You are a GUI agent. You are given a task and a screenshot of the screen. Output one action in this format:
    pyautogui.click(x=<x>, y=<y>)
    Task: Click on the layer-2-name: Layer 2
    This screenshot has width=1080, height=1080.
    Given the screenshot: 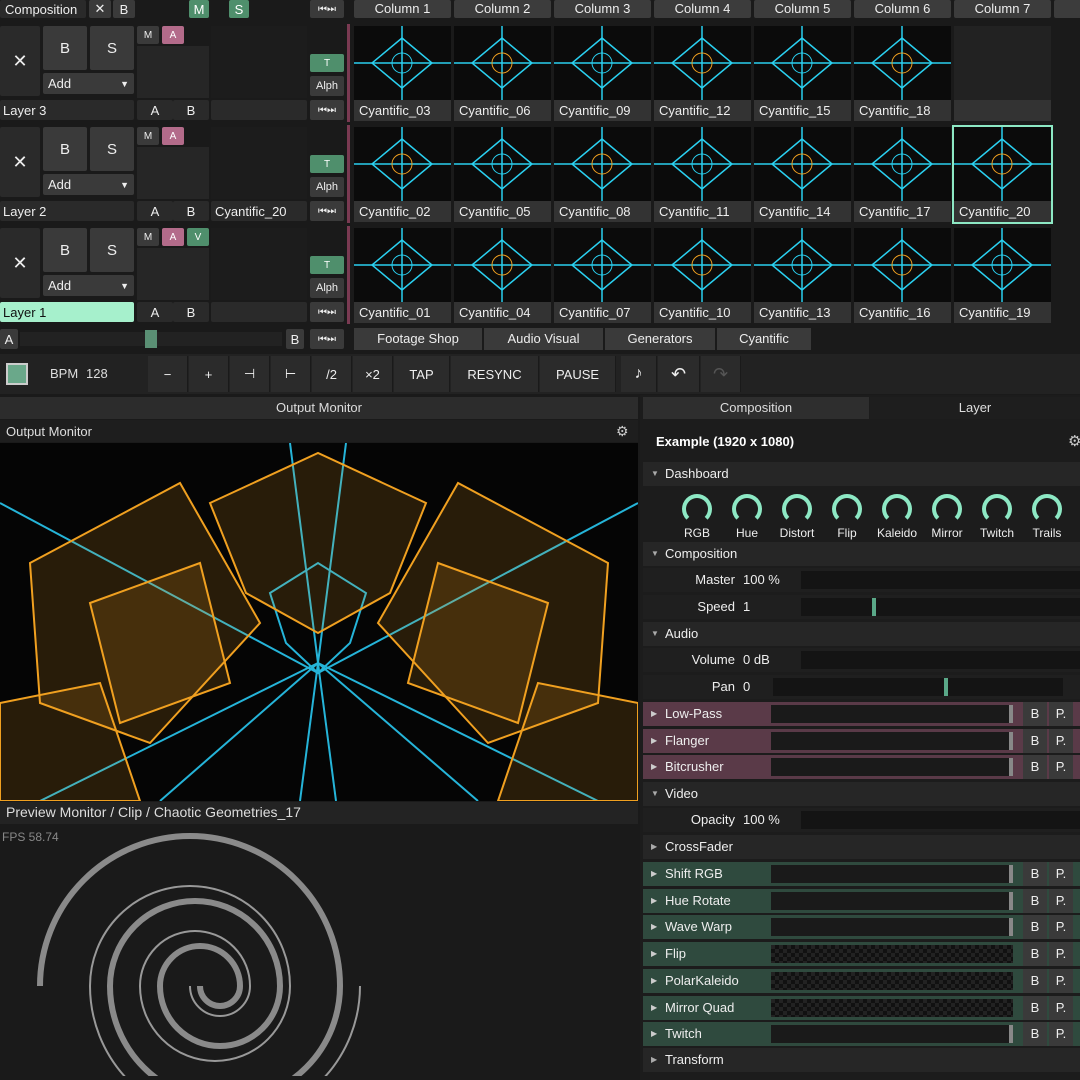 What is the action you would take?
    pyautogui.click(x=67, y=211)
    